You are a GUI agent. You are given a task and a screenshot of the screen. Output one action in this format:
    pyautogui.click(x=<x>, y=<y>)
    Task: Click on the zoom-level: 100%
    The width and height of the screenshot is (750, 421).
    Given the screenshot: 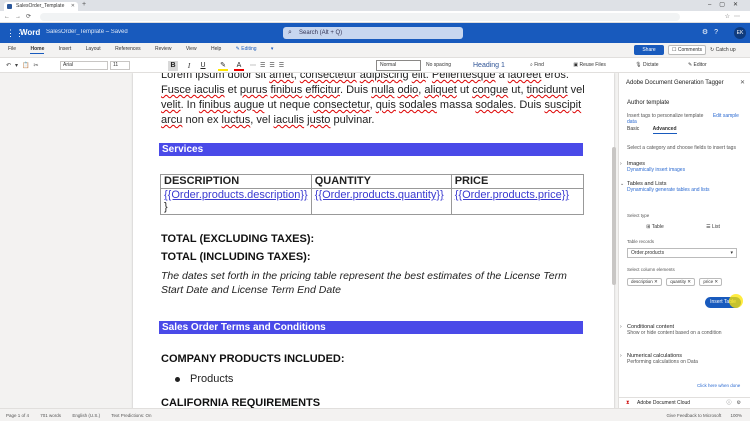 What is the action you would take?
    pyautogui.click(x=736, y=415)
    